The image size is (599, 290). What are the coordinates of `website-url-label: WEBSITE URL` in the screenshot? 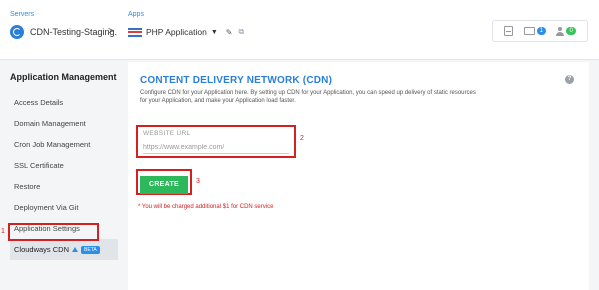 It's located at (167, 133).